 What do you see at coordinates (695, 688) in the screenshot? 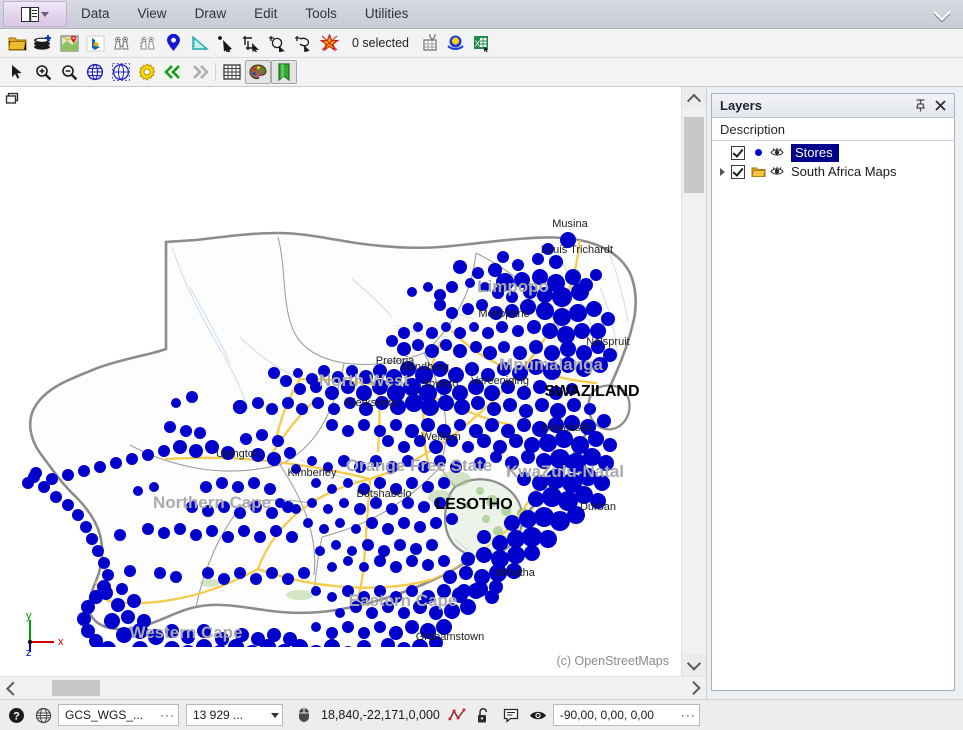
I see `scroll-right-button` at bounding box center [695, 688].